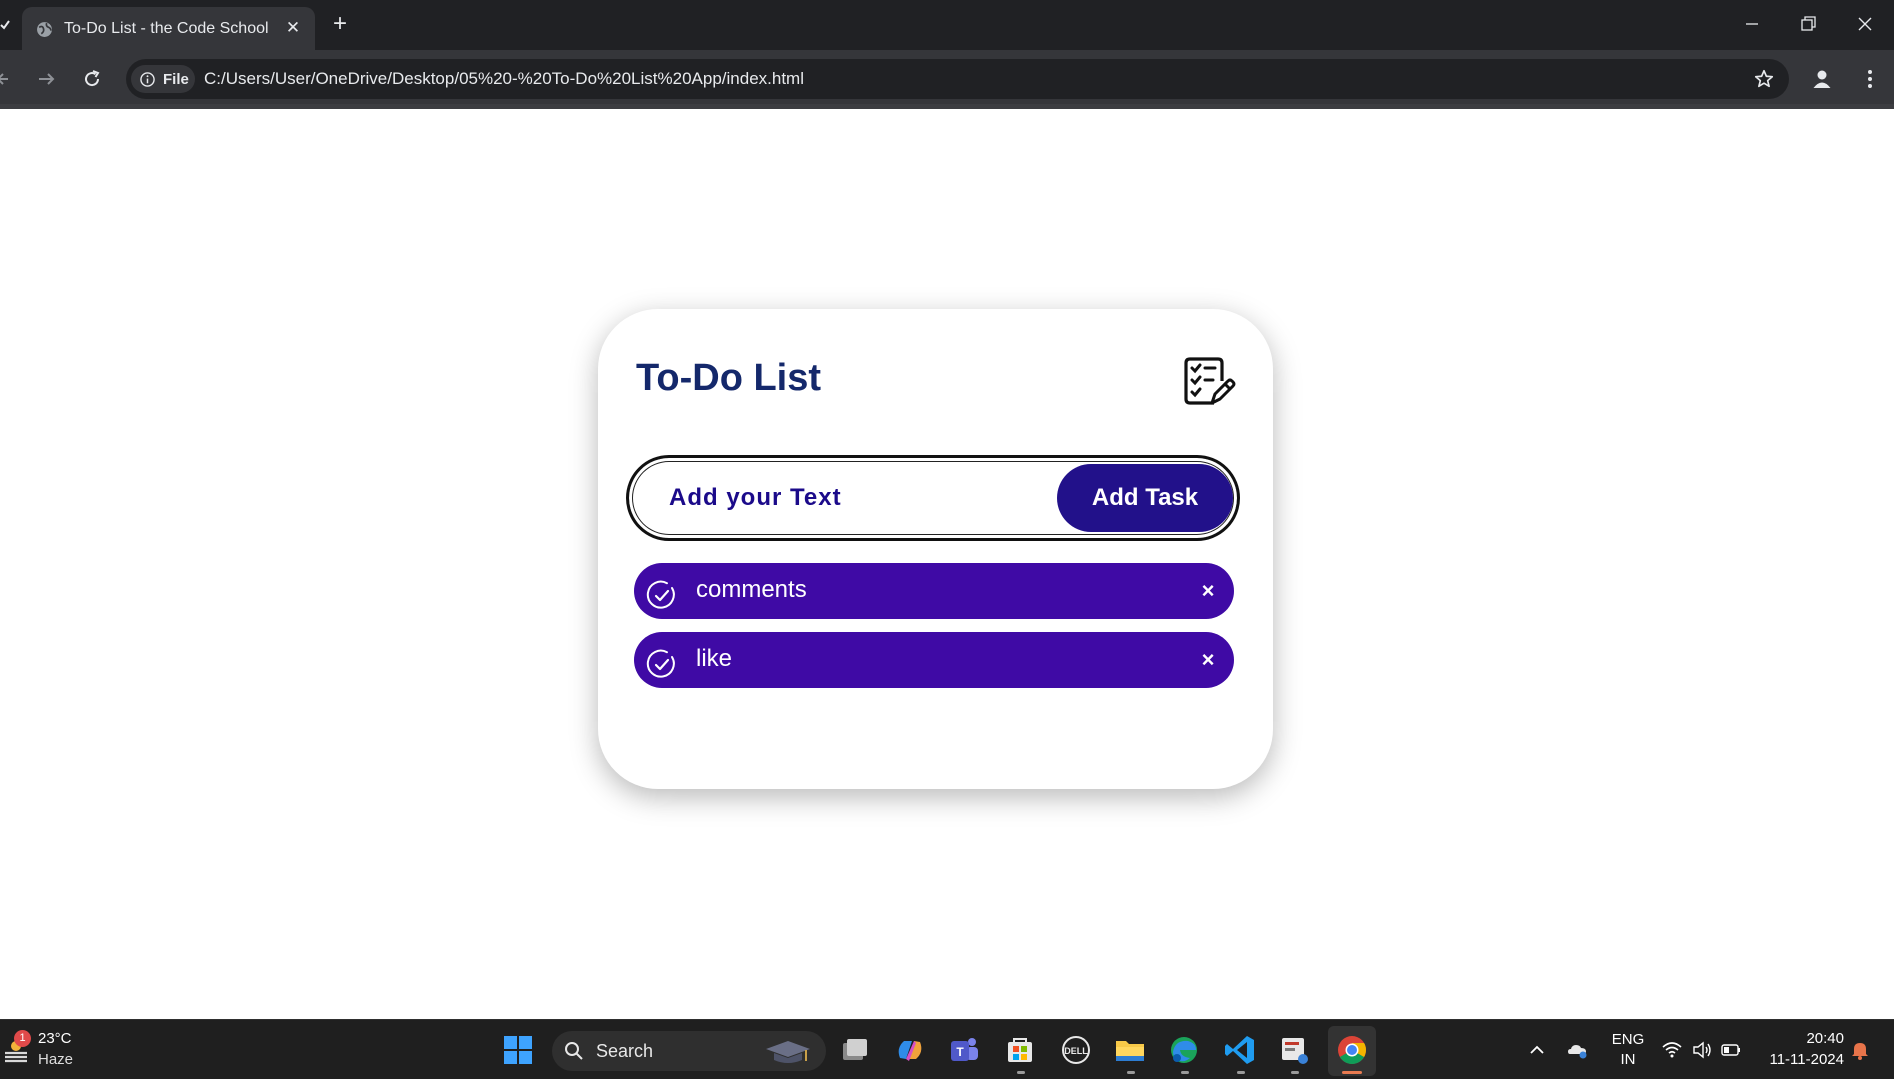 This screenshot has width=1894, height=1079. I want to click on notification-bell-icon, so click(1860, 1050).